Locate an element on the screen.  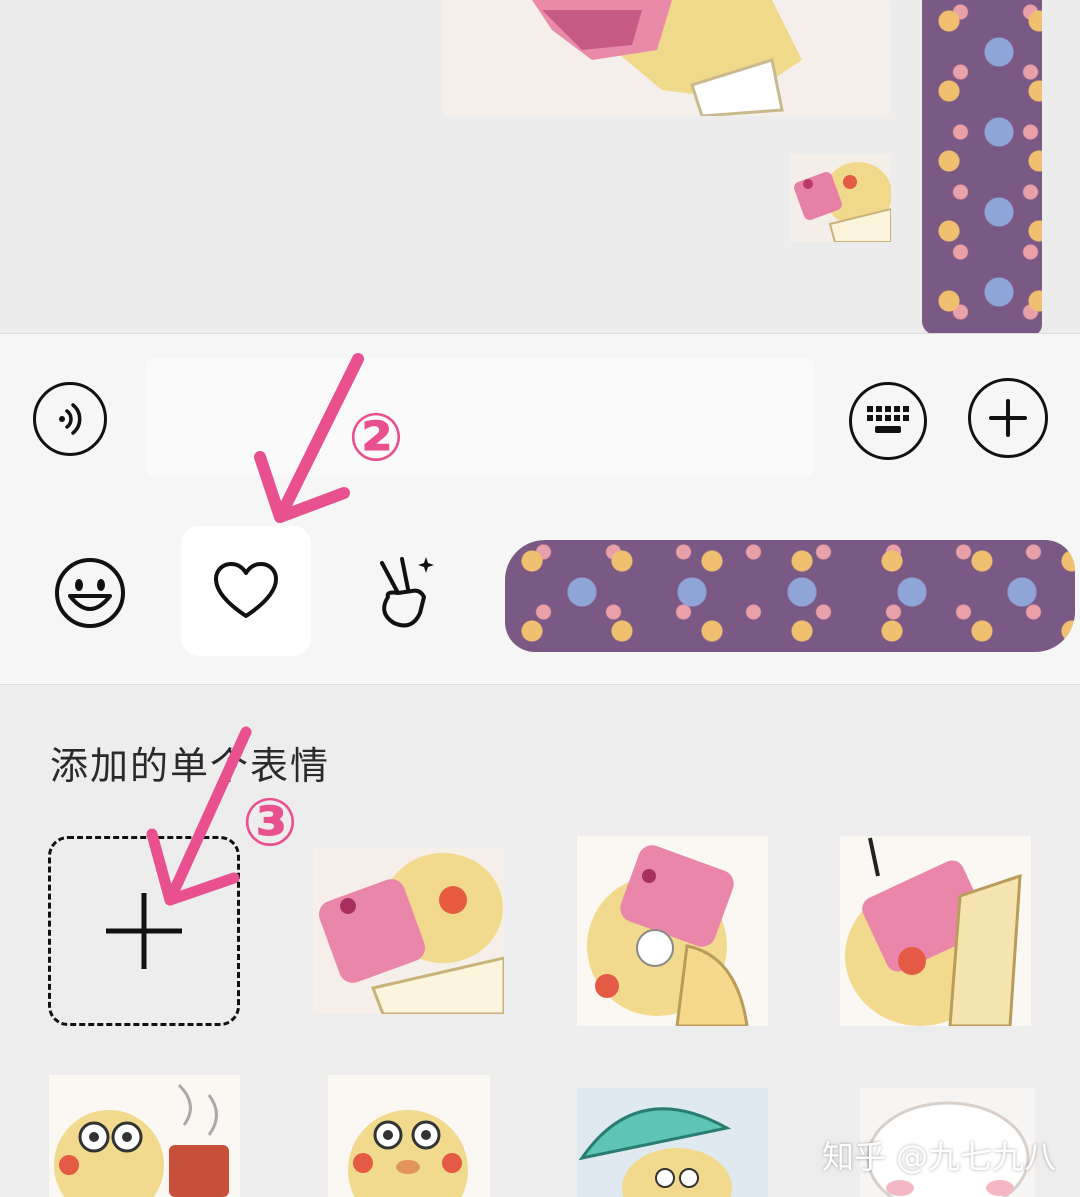
avatar-redaction is located at coordinates (982, 167).